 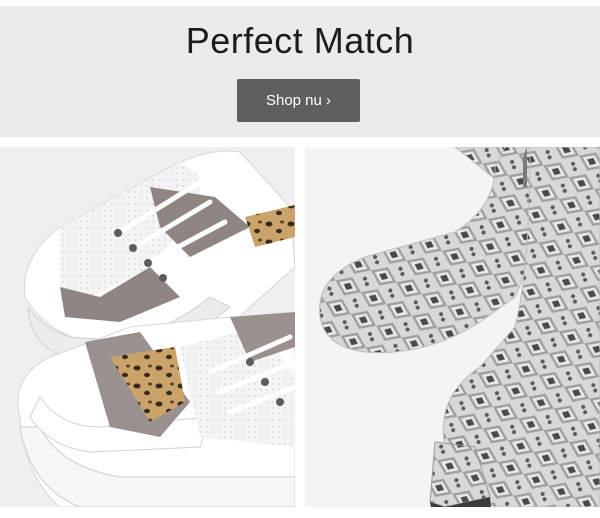 What do you see at coordinates (298, 100) in the screenshot?
I see `shop-now-button: Shop nu ›` at bounding box center [298, 100].